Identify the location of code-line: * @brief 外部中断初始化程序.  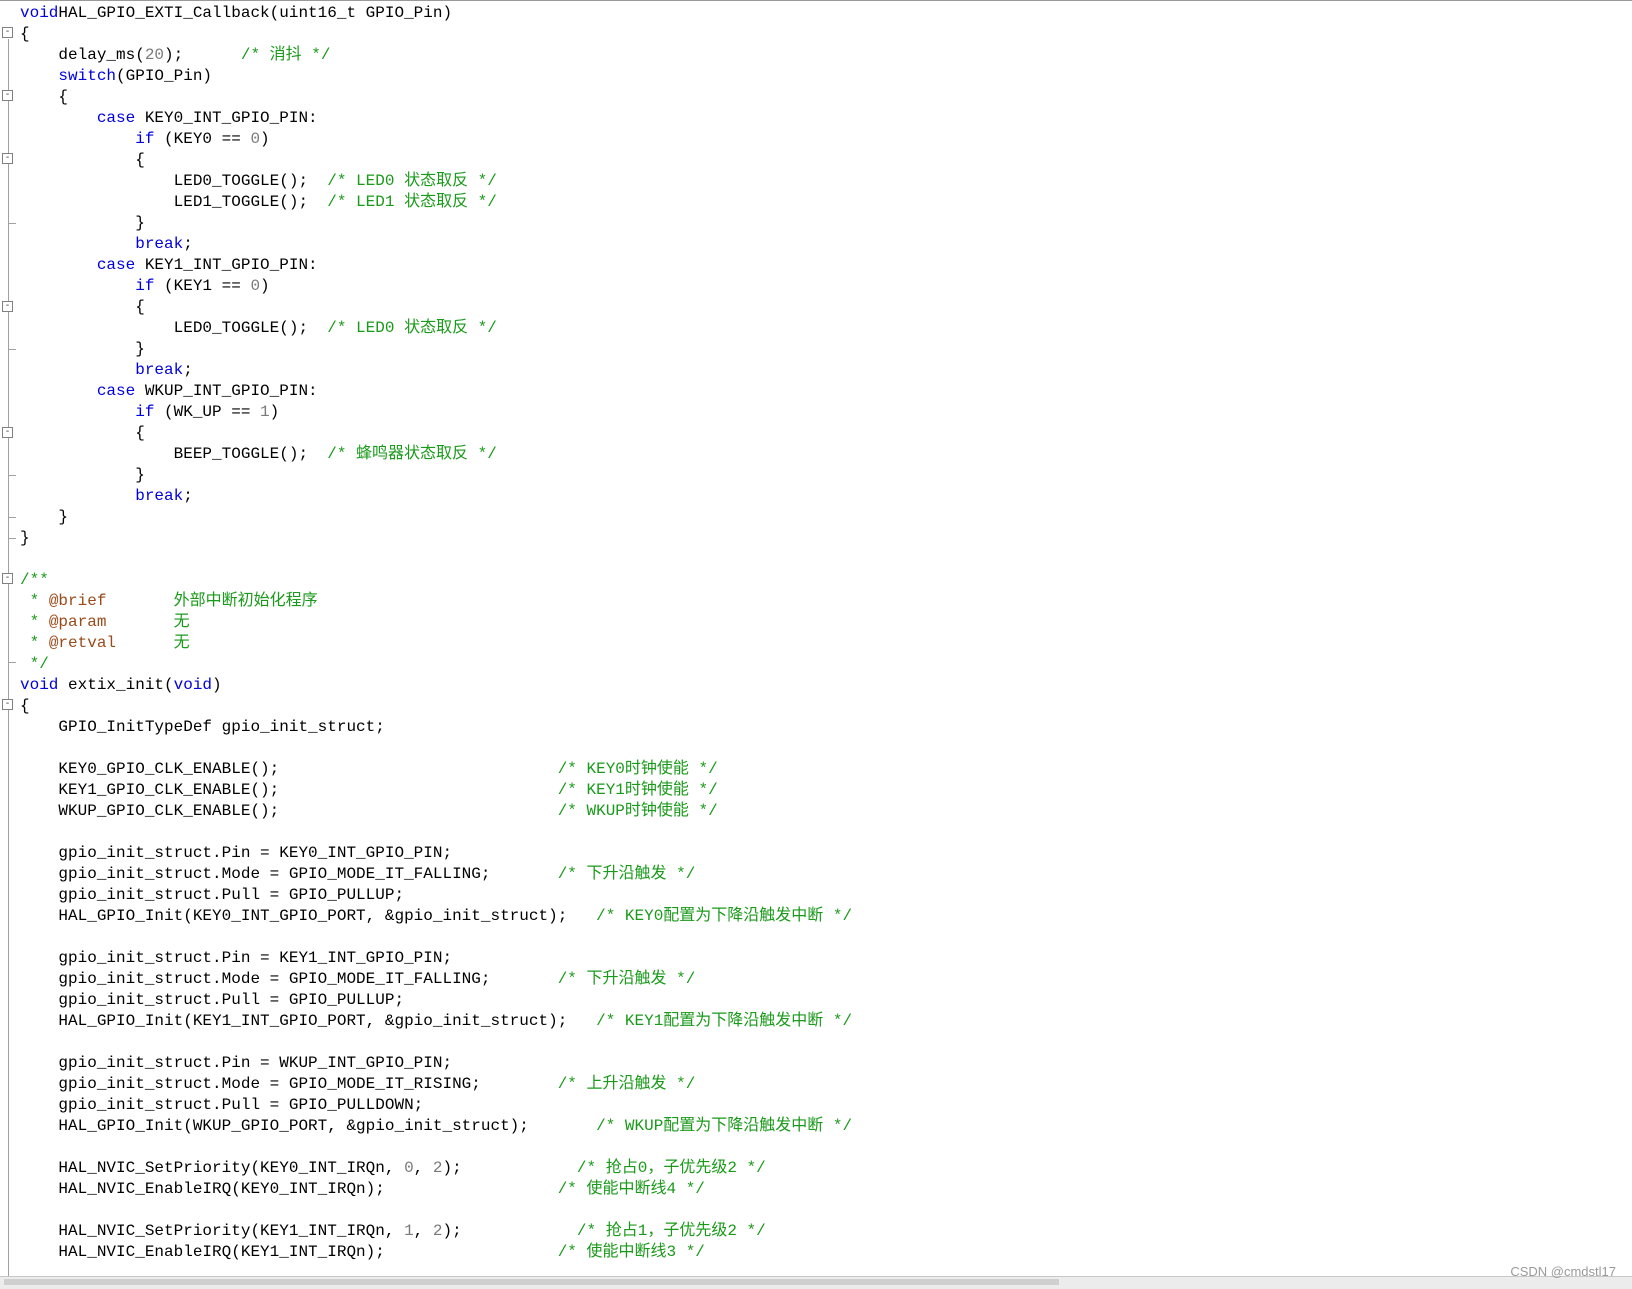
(826, 601).